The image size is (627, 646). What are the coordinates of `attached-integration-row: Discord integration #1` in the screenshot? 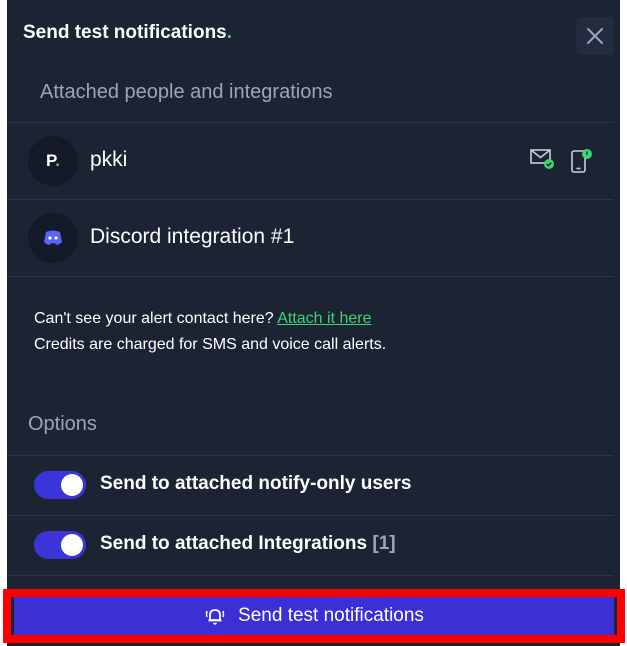 It's located at (310, 238).